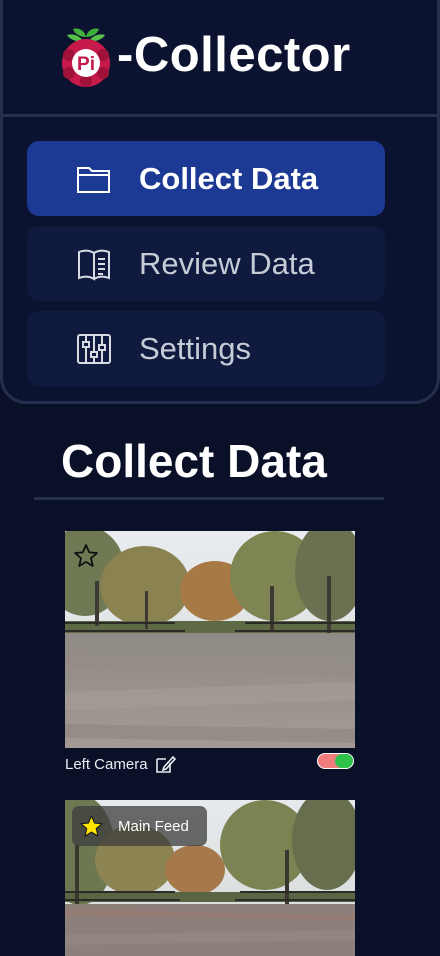 This screenshot has height=956, width=440. I want to click on star-filled-icon, so click(91, 825).